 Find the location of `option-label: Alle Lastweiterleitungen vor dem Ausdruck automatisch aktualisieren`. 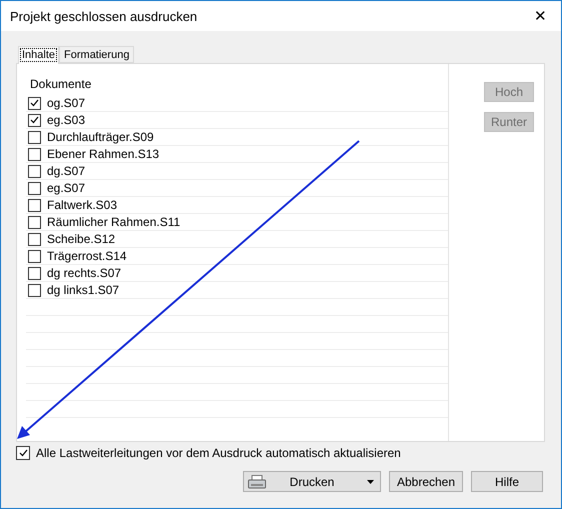

option-label: Alle Lastweiterleitungen vor dem Ausdruck automatisch aktualisieren is located at coordinates (218, 453).